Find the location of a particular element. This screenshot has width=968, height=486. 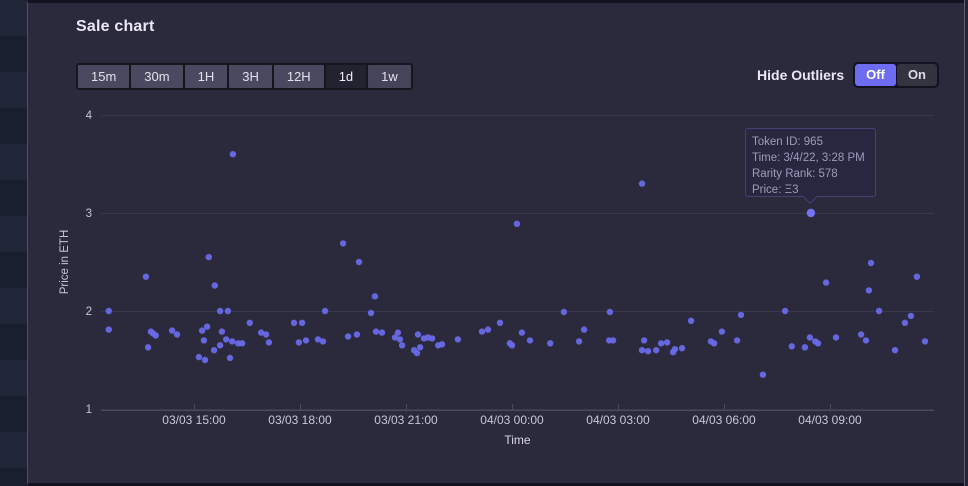

range-button-15m: 15m is located at coordinates (104, 76).